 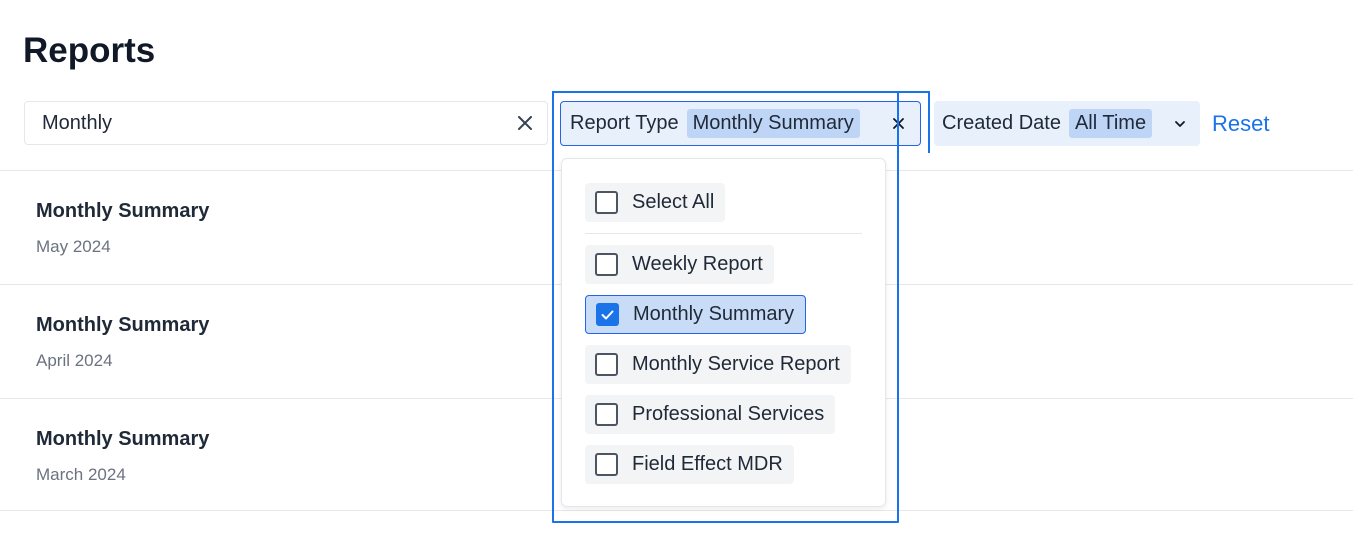 What do you see at coordinates (1110, 123) in the screenshot?
I see `created-date-selected-chip: All Time` at bounding box center [1110, 123].